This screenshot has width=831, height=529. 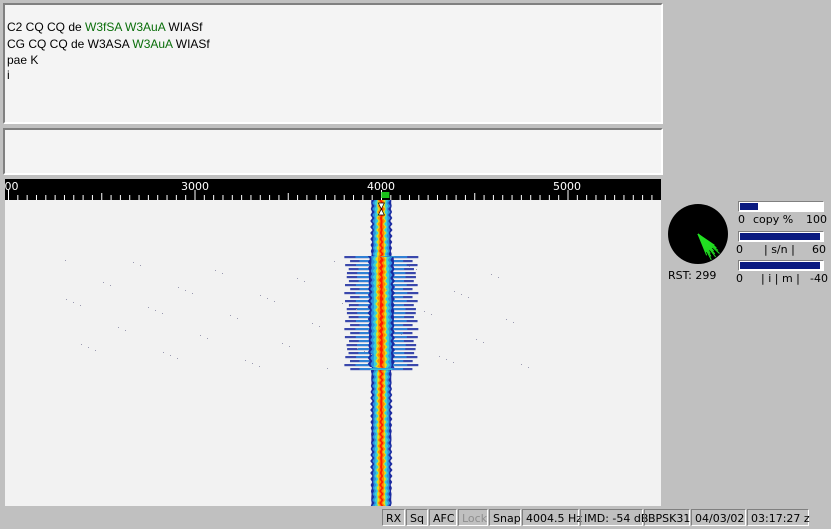 I want to click on rx-text-segment: C2 CQ CQ de, so click(x=46, y=27).